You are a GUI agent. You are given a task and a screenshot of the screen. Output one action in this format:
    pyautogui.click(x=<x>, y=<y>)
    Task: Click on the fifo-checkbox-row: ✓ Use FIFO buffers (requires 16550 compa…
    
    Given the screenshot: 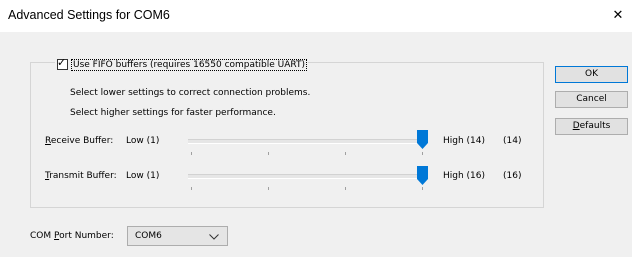 What is the action you would take?
    pyautogui.click(x=182, y=63)
    